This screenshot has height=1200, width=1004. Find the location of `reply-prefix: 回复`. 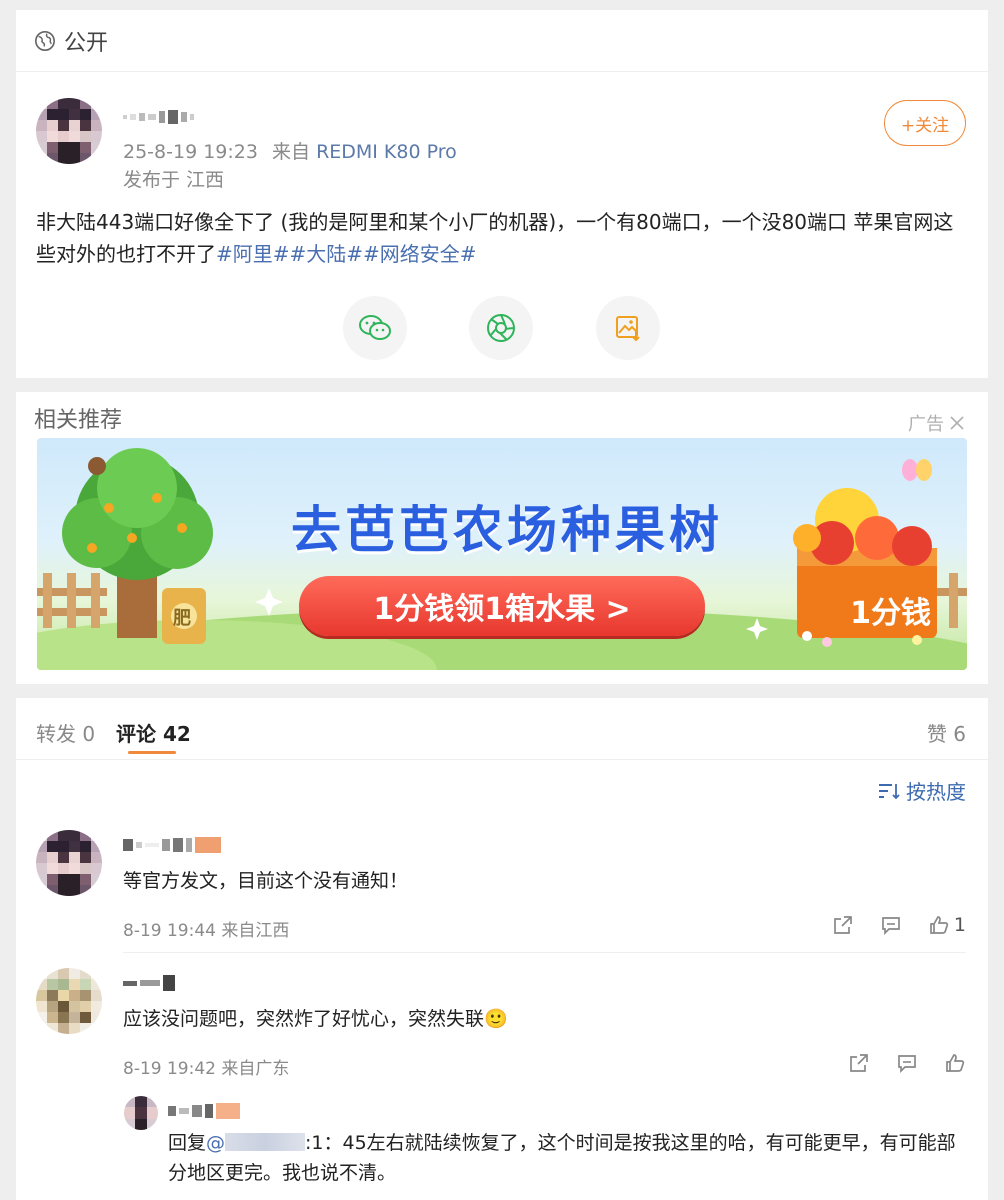

reply-prefix: 回复 is located at coordinates (187, 1143).